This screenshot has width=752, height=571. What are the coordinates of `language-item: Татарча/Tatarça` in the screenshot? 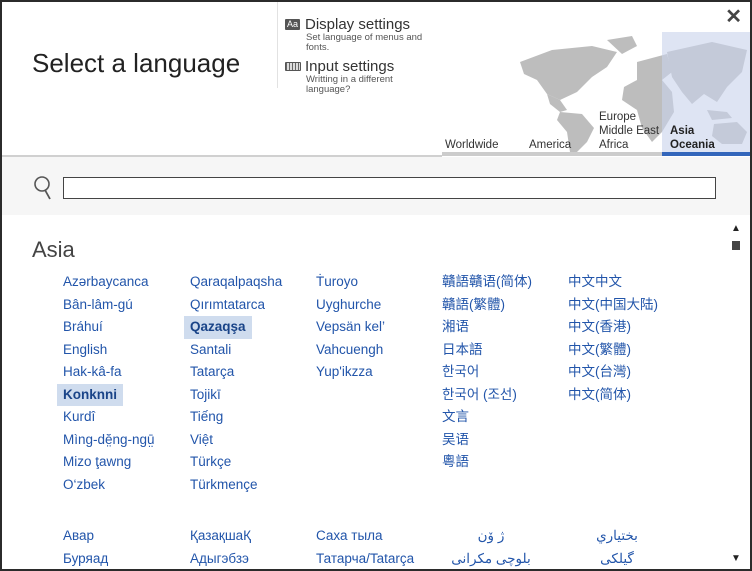 It's located at (365, 559).